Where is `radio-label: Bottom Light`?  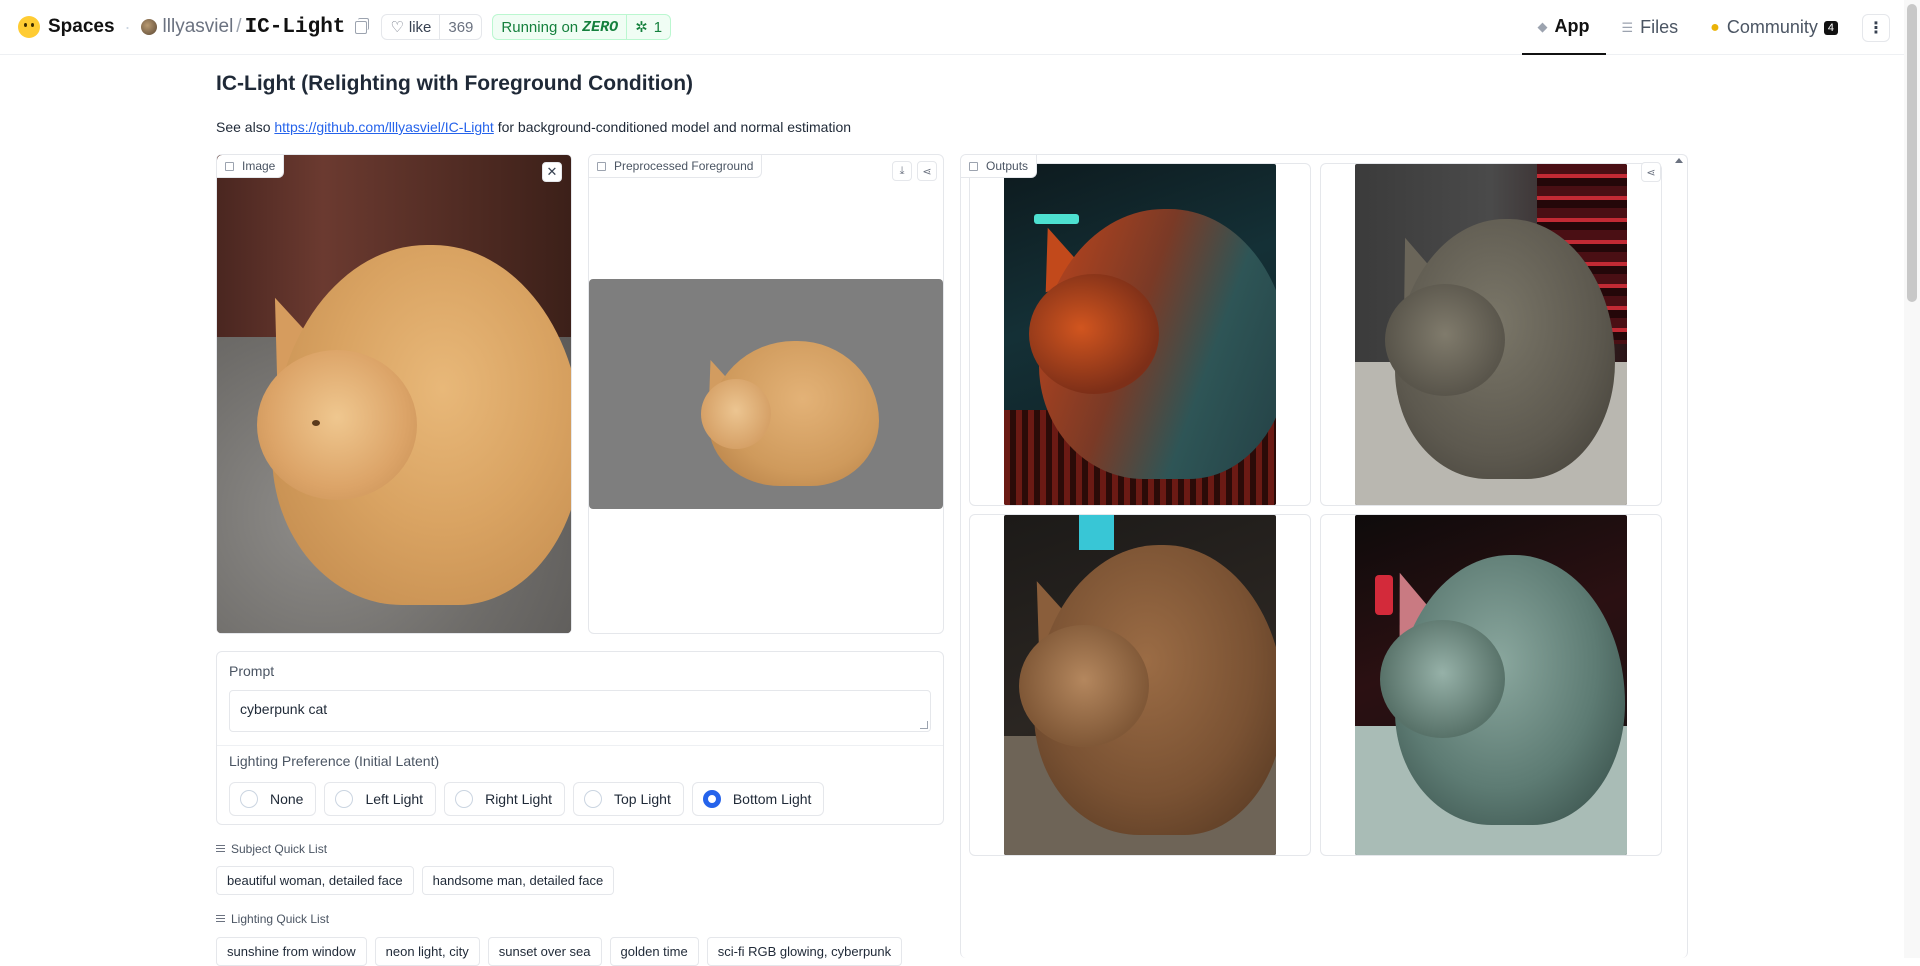
radio-label: Bottom Light is located at coordinates (772, 799).